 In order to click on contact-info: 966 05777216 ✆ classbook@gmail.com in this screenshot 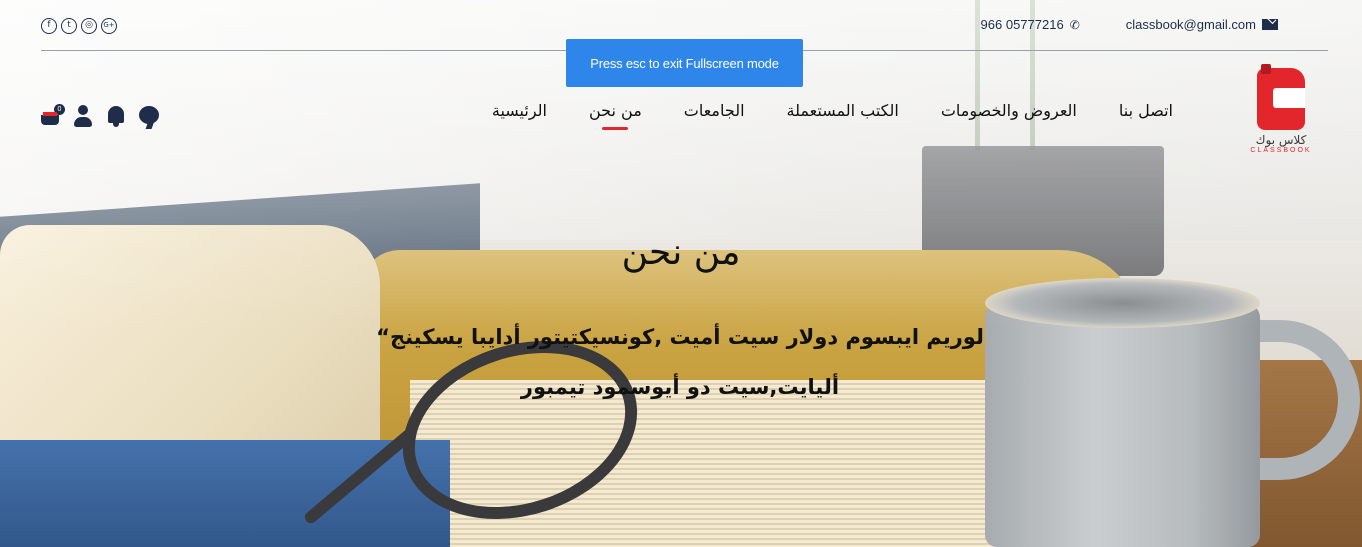, I will do `click(1129, 24)`.